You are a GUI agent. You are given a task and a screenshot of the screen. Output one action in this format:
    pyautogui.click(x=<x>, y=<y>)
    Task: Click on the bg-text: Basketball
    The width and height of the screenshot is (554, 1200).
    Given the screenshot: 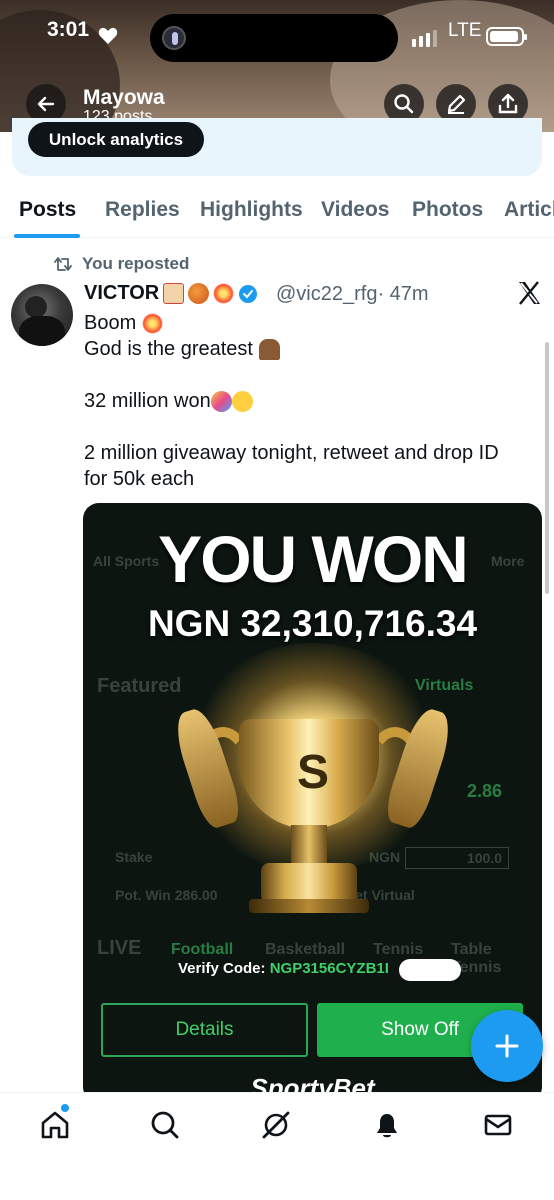 What is the action you would take?
    pyautogui.click(x=305, y=949)
    